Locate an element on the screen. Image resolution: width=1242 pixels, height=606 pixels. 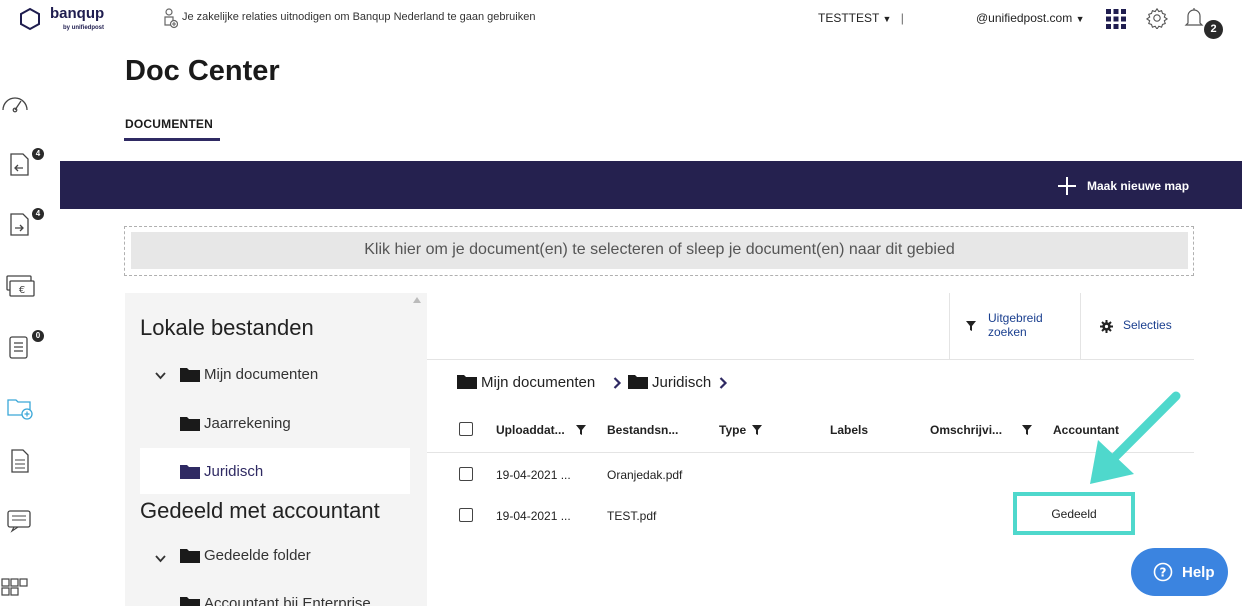
apps-add-icon is located at coordinates (15, 589).